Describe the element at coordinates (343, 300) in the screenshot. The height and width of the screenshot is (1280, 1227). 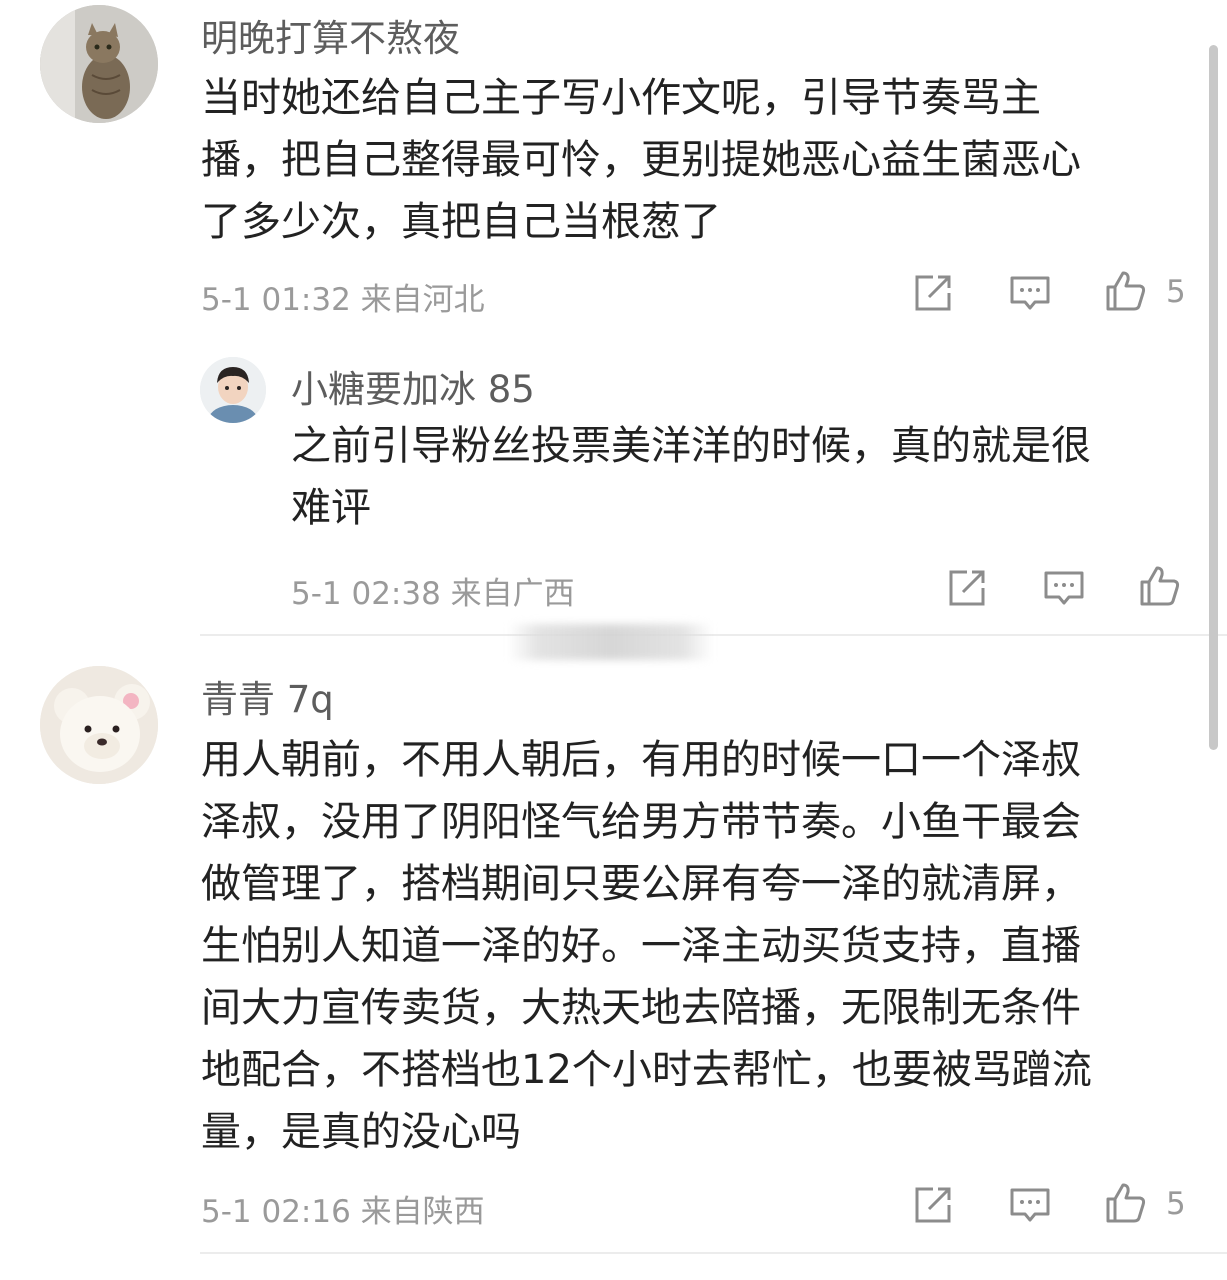
I see `comment-meta: 5-1 01:32 来自河北` at that location.